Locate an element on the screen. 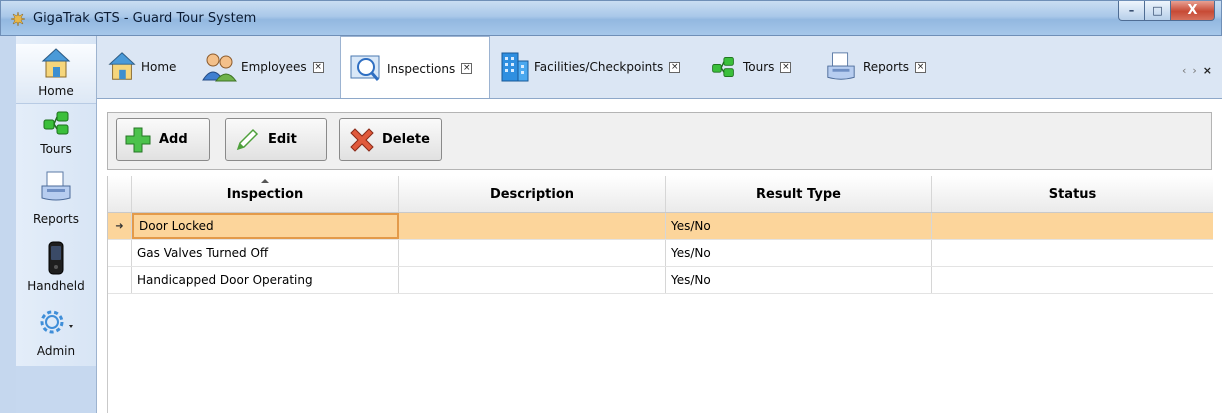 The height and width of the screenshot is (413, 1222). delete-x-icon is located at coordinates (362, 139).